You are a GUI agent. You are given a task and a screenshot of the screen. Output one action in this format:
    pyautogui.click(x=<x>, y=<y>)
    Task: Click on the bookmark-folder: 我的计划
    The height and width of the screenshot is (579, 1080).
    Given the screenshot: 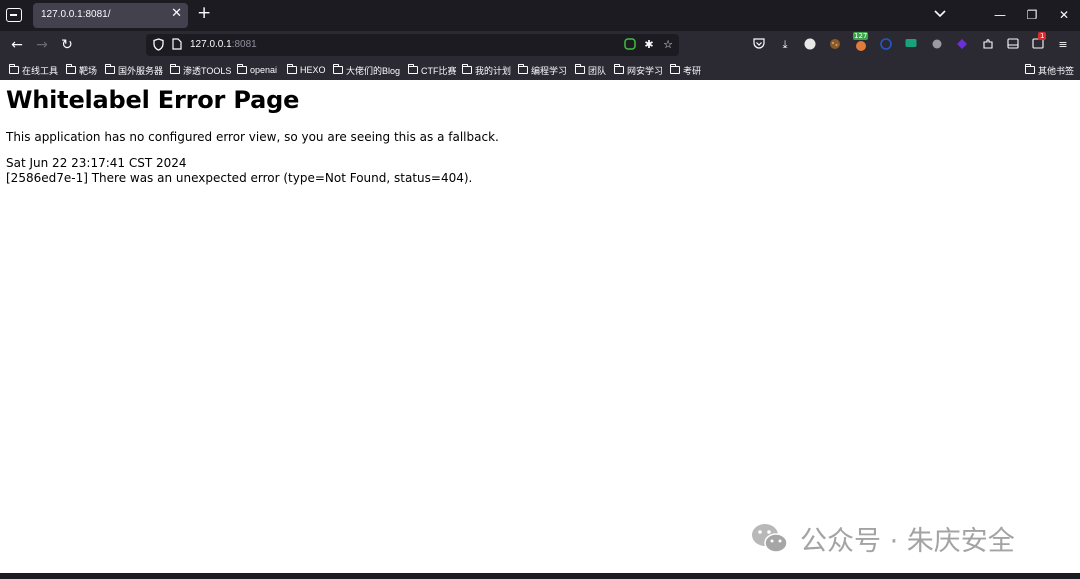 What is the action you would take?
    pyautogui.click(x=486, y=70)
    